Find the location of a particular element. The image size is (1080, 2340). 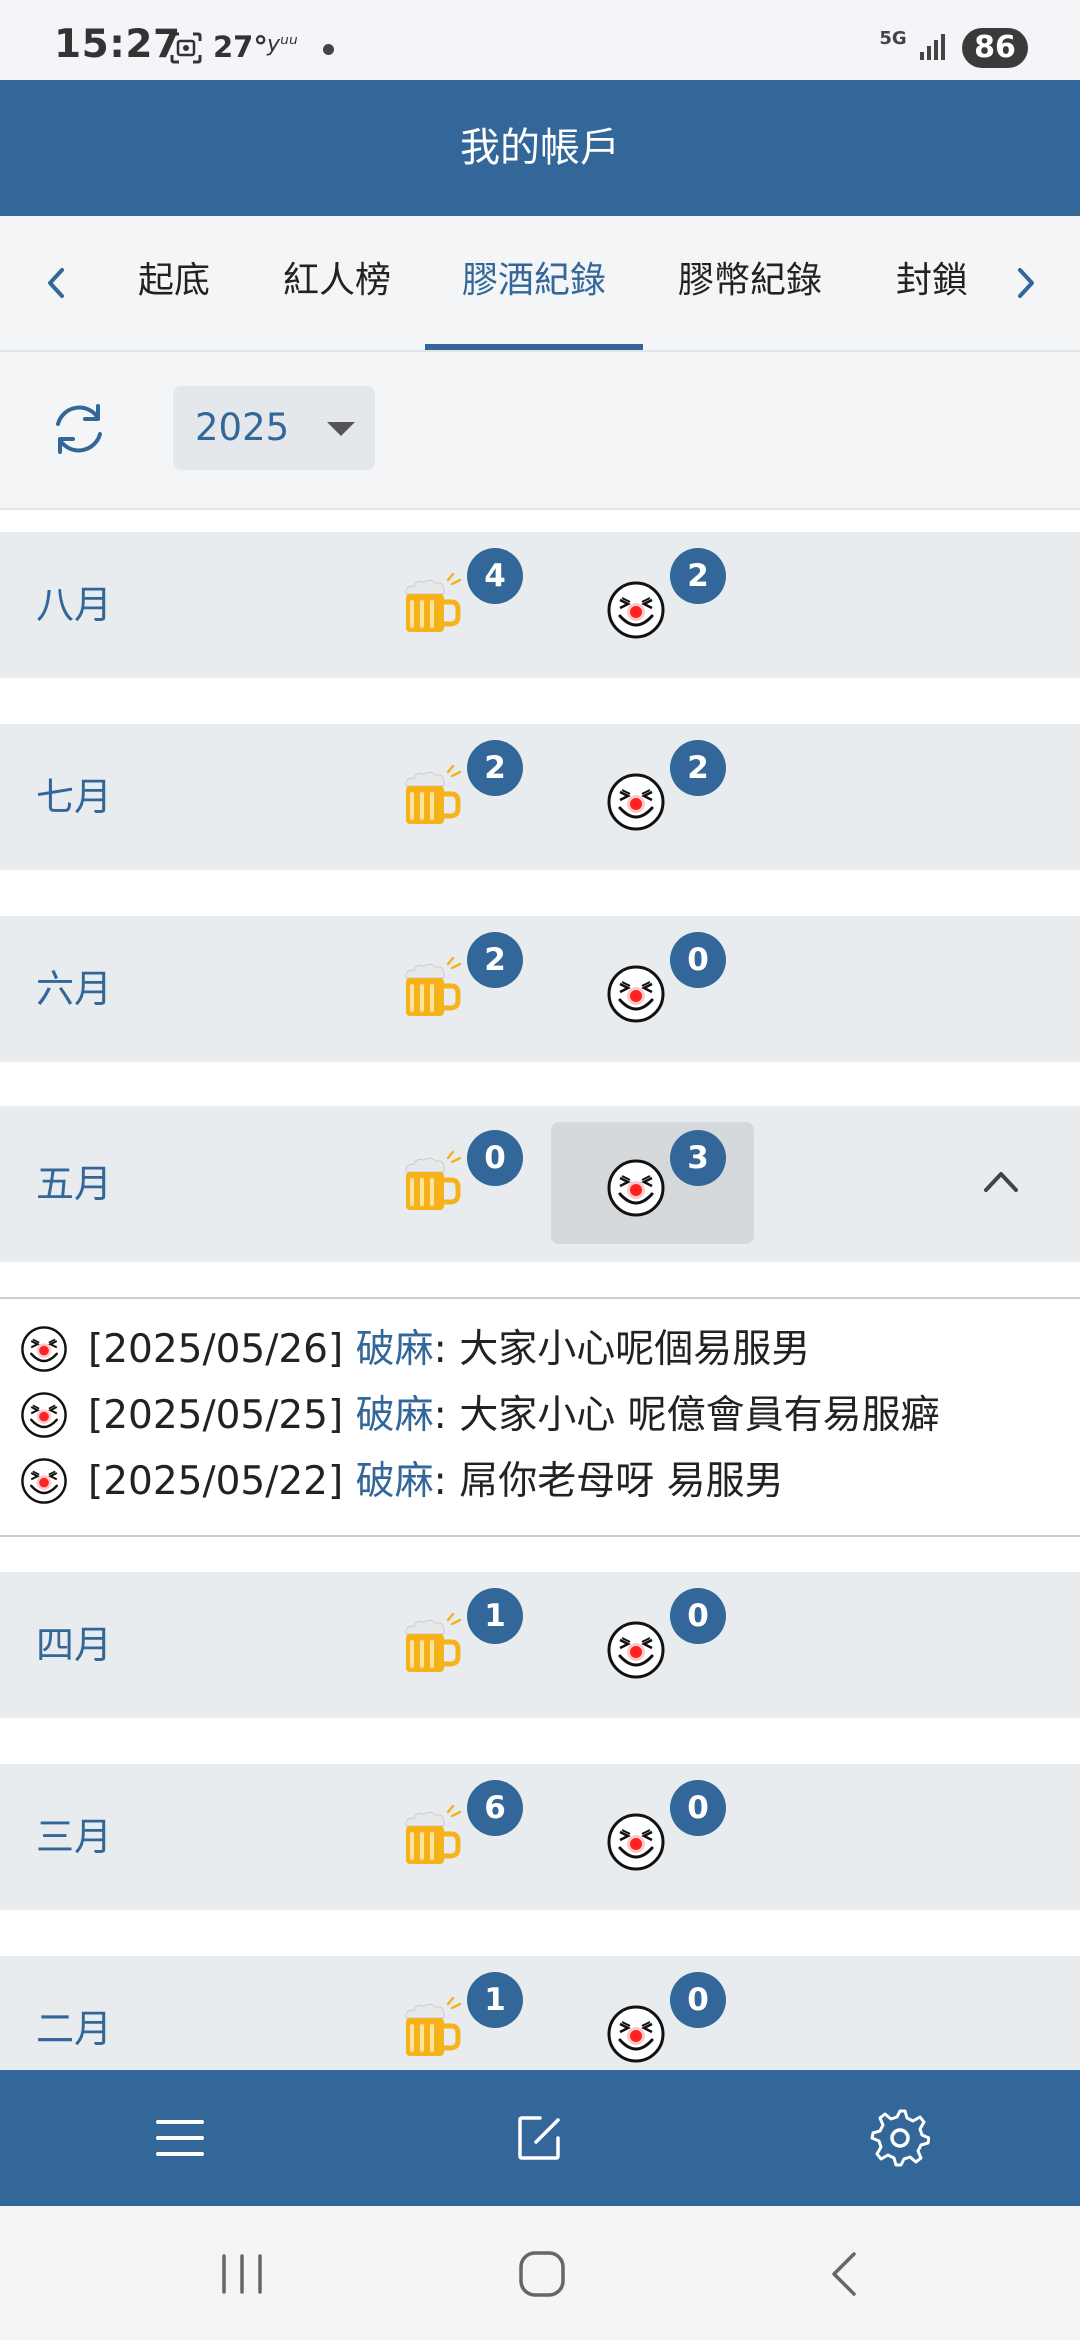

month-row-jul: 七月 2 2 is located at coordinates (540, 797).